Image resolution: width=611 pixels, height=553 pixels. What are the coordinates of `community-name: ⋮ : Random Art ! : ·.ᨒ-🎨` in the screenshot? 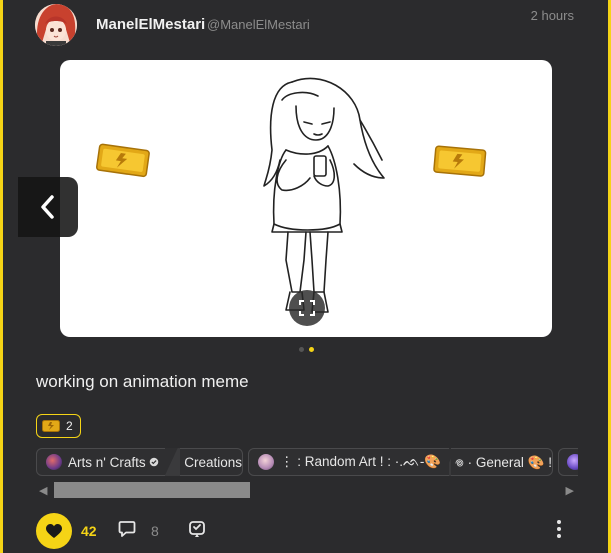 It's located at (361, 461).